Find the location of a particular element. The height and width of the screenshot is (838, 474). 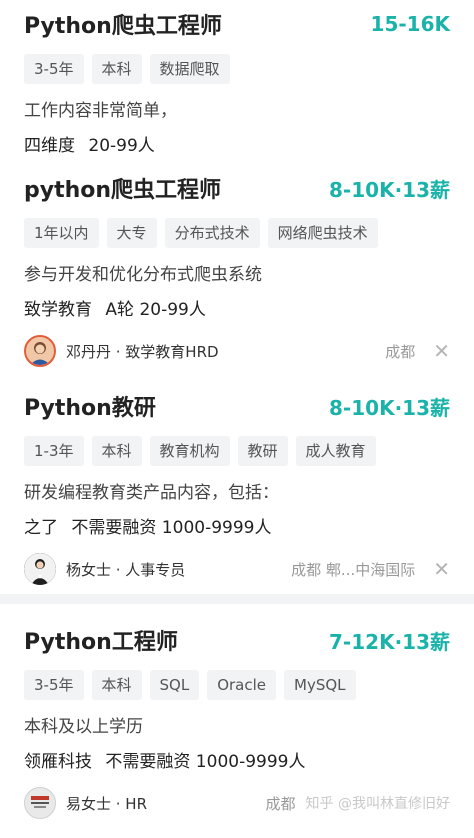

recruiter-meta: 成都 郫...中海国际 ✕ is located at coordinates (370, 569).